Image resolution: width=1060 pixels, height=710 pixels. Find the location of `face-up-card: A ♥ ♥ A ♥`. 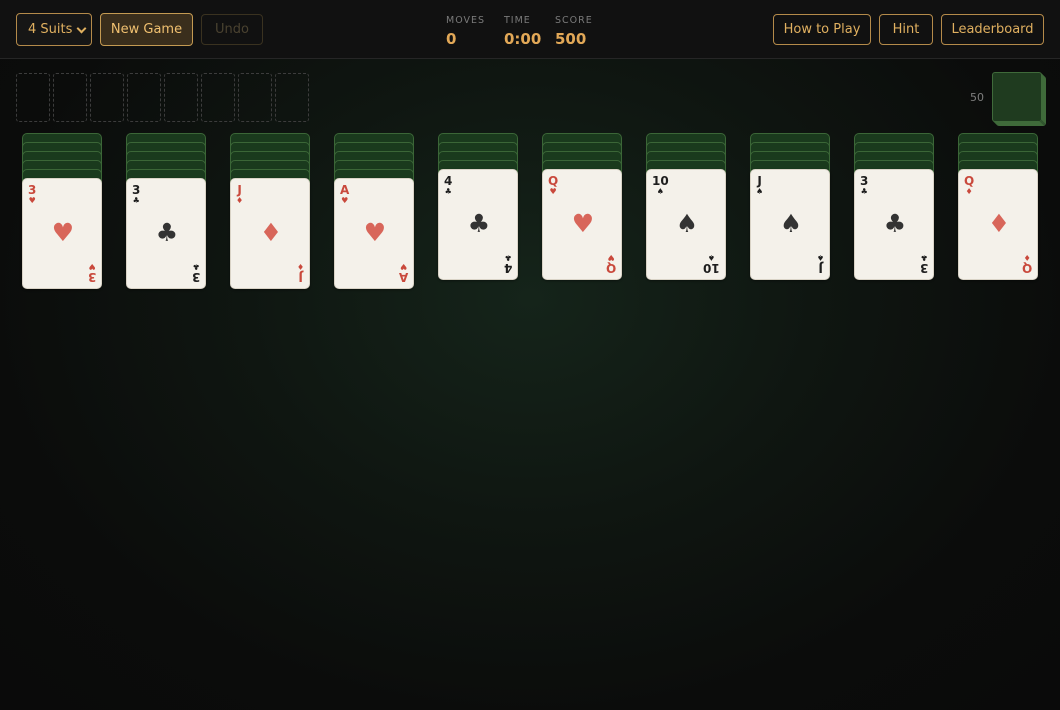

face-up-card: A ♥ ♥ A ♥ is located at coordinates (374, 233).